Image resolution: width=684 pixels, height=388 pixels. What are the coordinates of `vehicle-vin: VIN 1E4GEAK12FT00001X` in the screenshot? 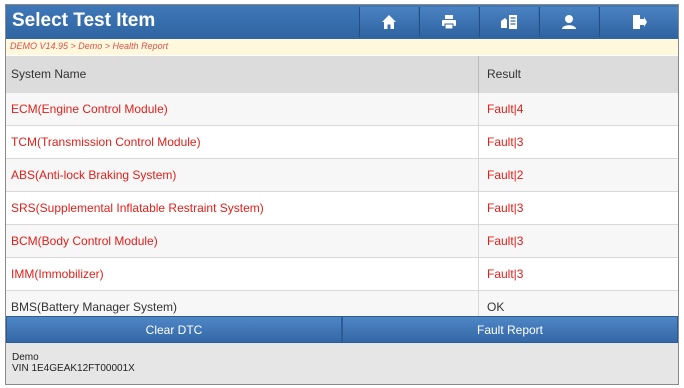 It's located at (73, 368).